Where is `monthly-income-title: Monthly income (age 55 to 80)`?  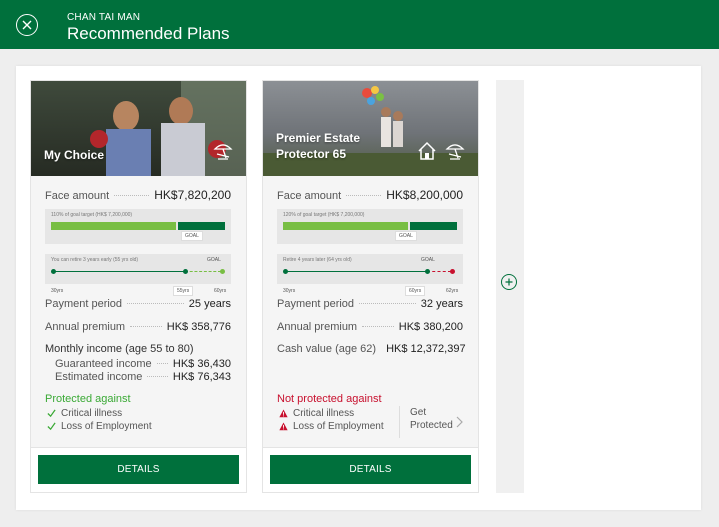 monthly-income-title: Monthly income (age 55 to 80) is located at coordinates (119, 349).